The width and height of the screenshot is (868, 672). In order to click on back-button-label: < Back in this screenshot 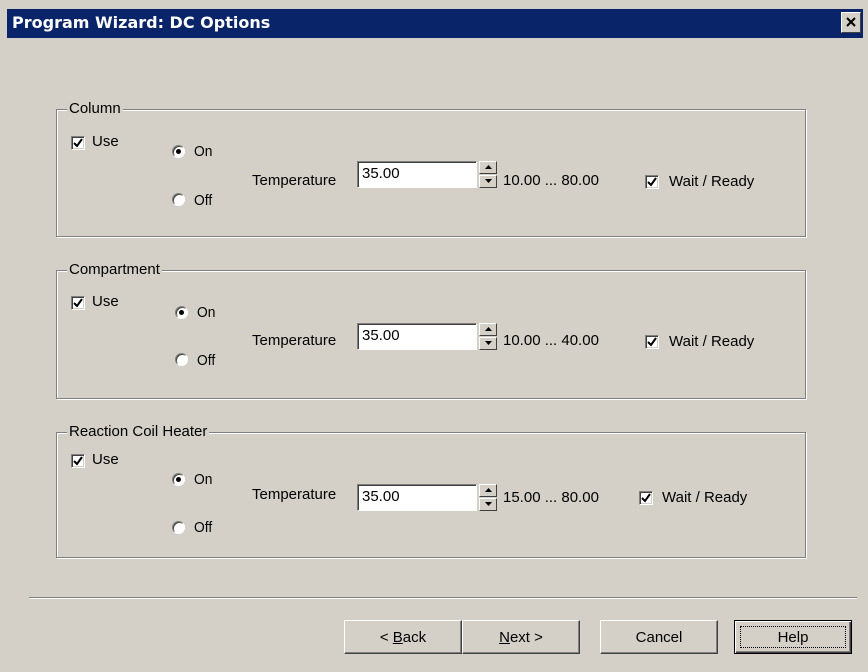, I will do `click(403, 637)`.